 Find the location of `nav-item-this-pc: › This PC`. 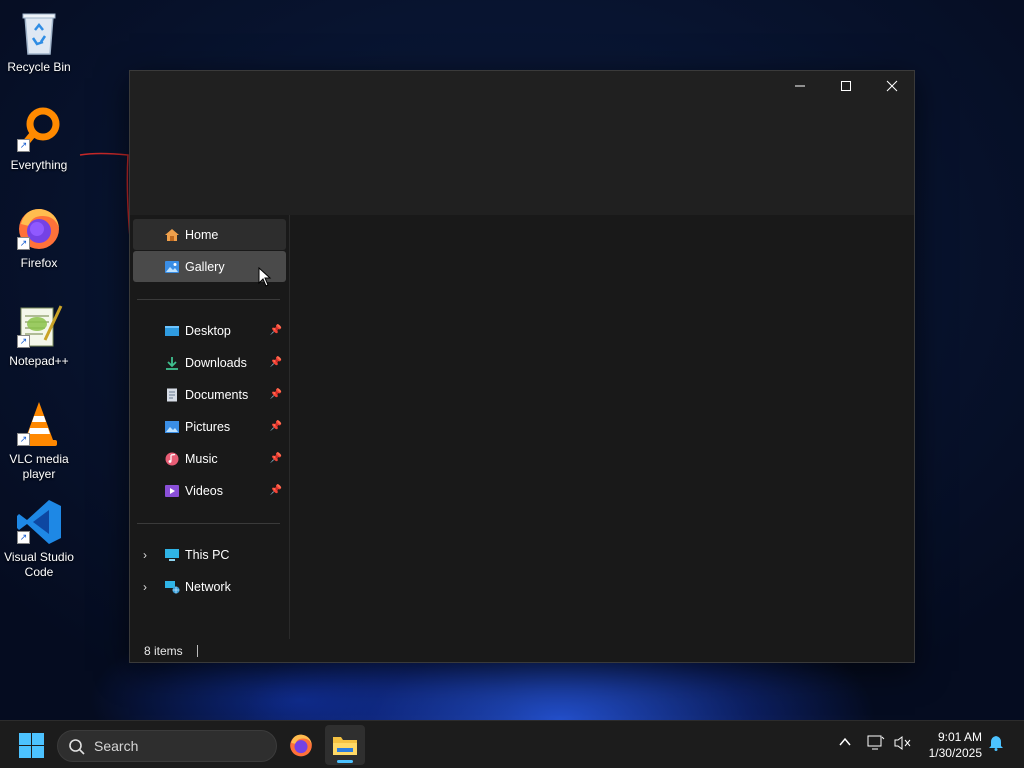

nav-item-this-pc: › This PC is located at coordinates (209, 554).